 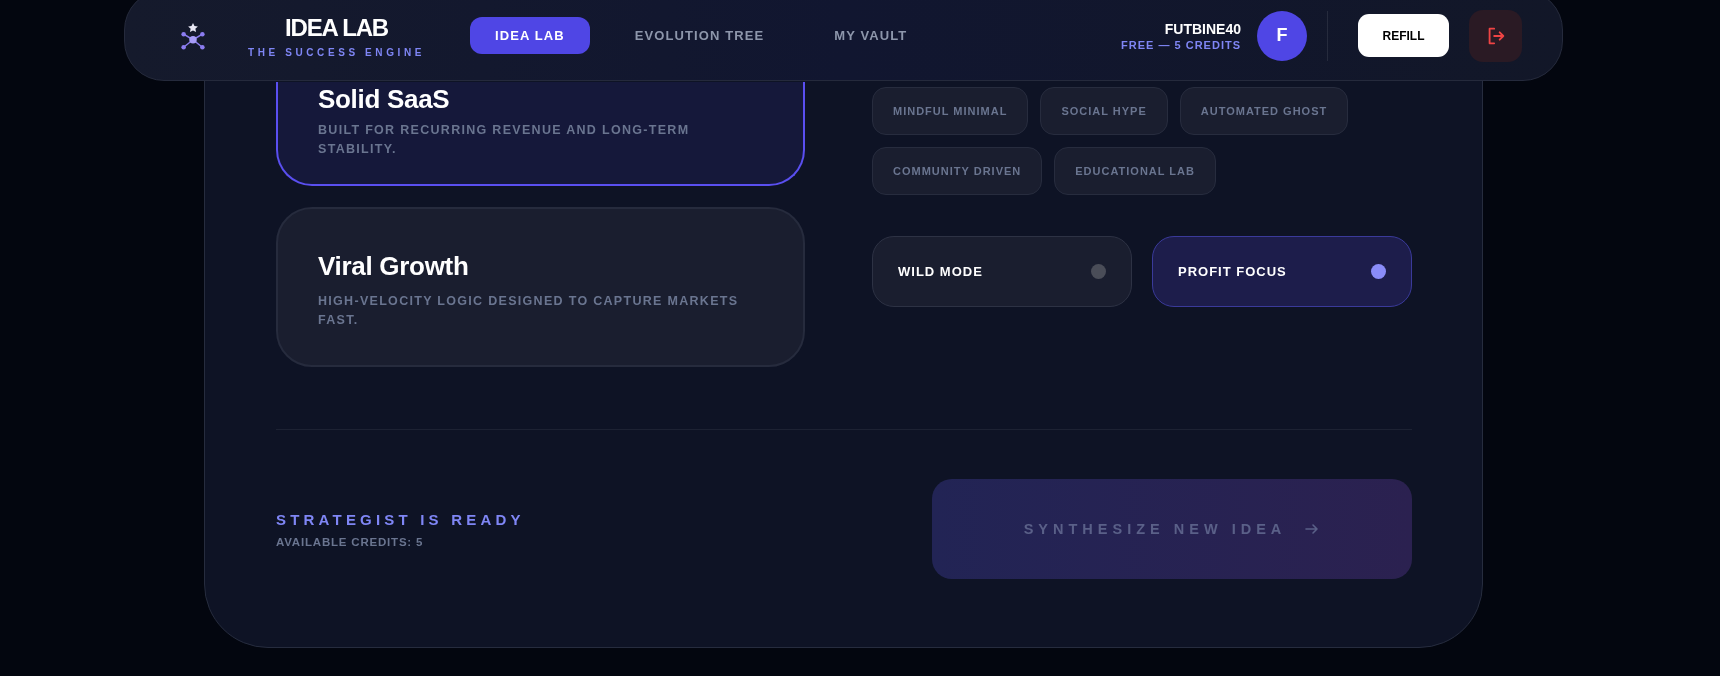 I want to click on toggle-button: PROFIT FOCUS, so click(x=1282, y=271).